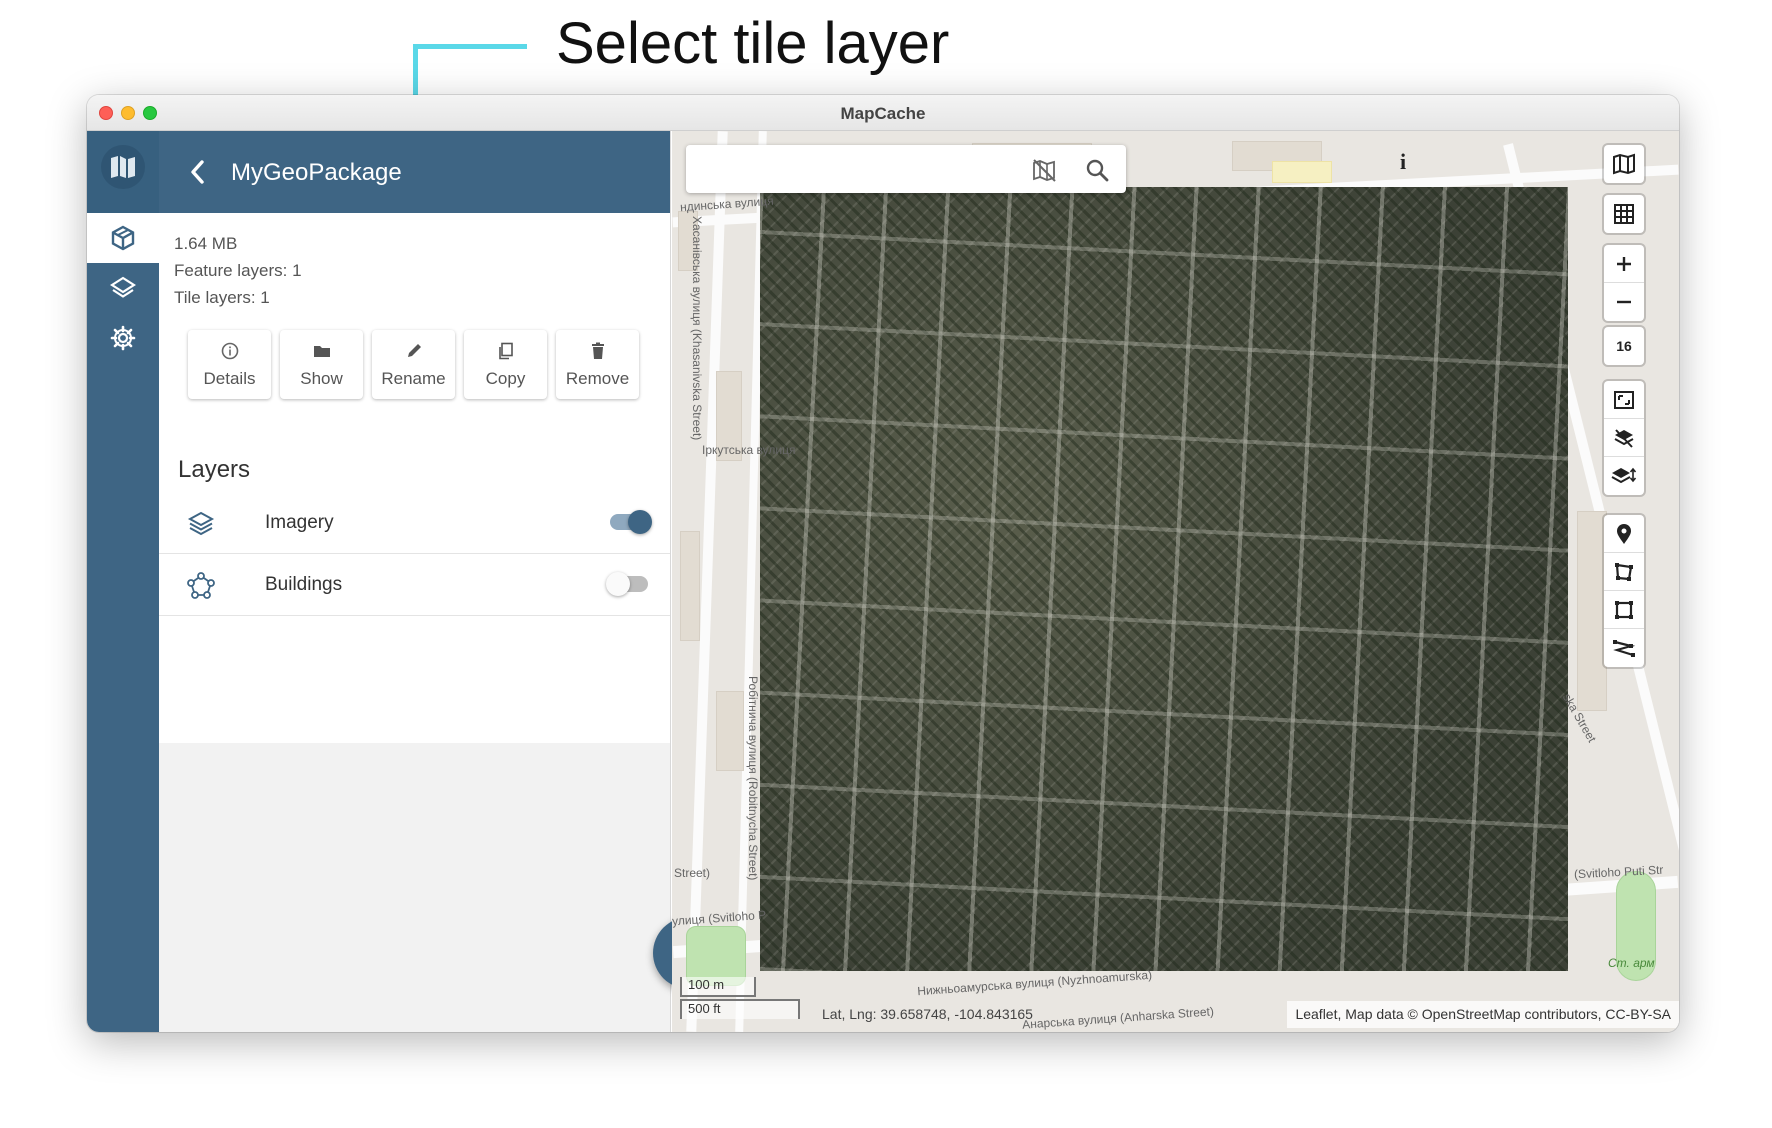 This screenshot has height=1128, width=1772. I want to click on scale-metric: 100 m, so click(718, 987).